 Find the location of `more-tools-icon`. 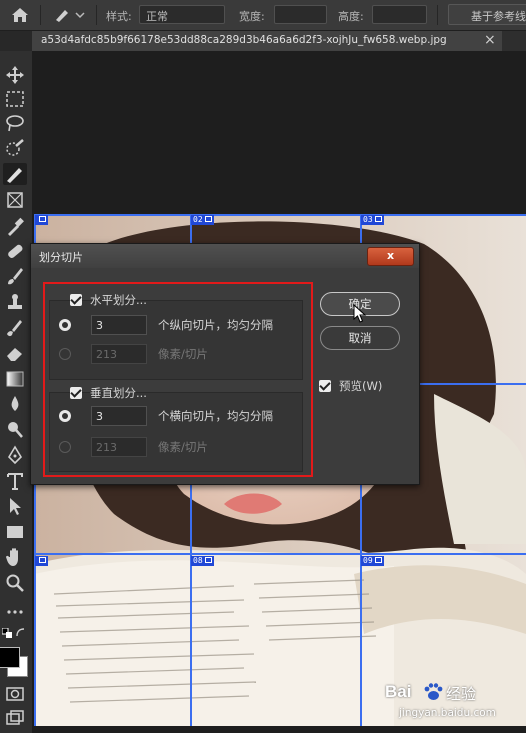

more-tools-icon is located at coordinates (15, 612).